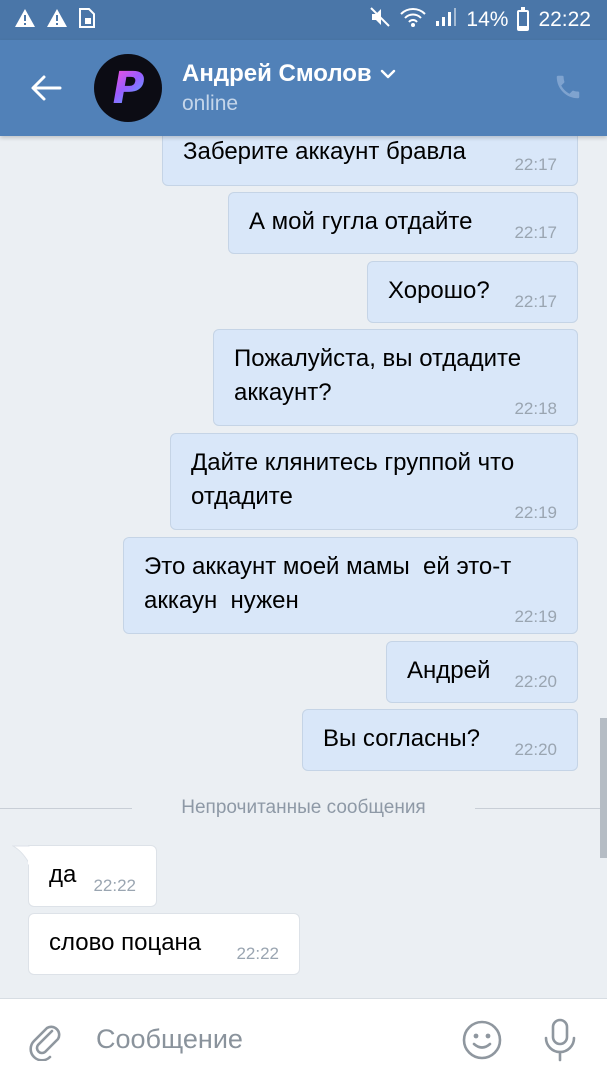 The height and width of the screenshot is (1080, 607). I want to click on message-text: слово поцана, so click(125, 942).